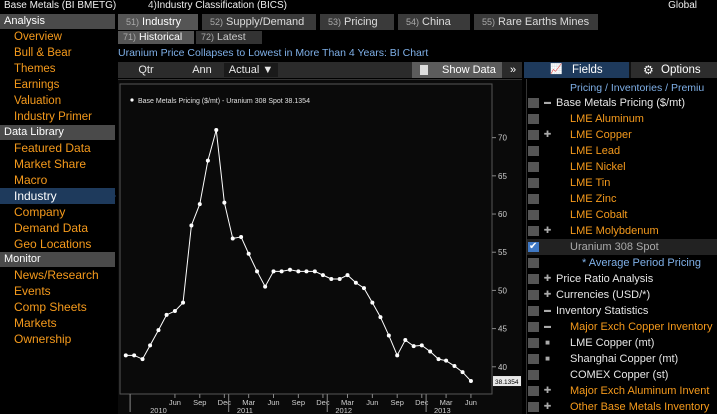 The width and height of the screenshot is (717, 414). What do you see at coordinates (57, 85) in the screenshot?
I see `sidebar-item-earnings: Earnings` at bounding box center [57, 85].